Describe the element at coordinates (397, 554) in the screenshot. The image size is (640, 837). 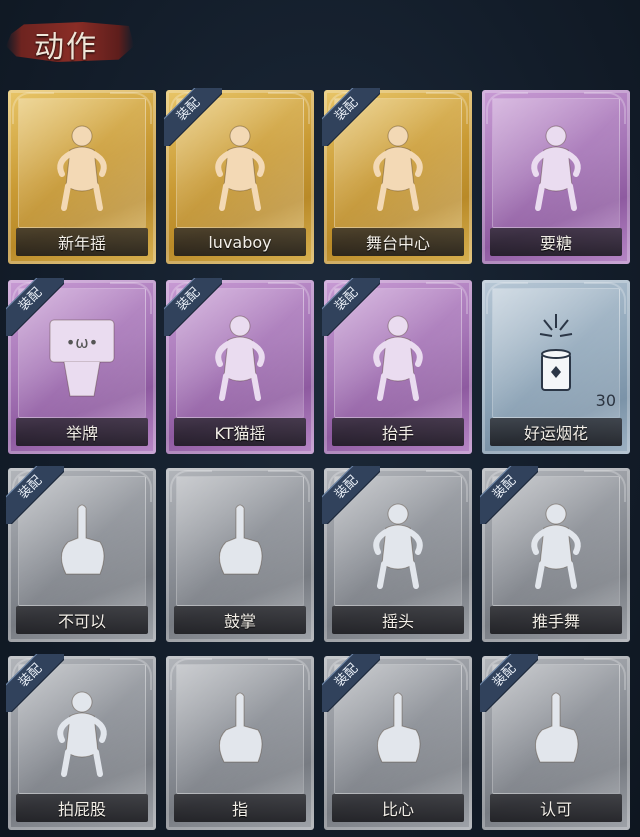
I see `emote-card: 摇头 装配` at that location.